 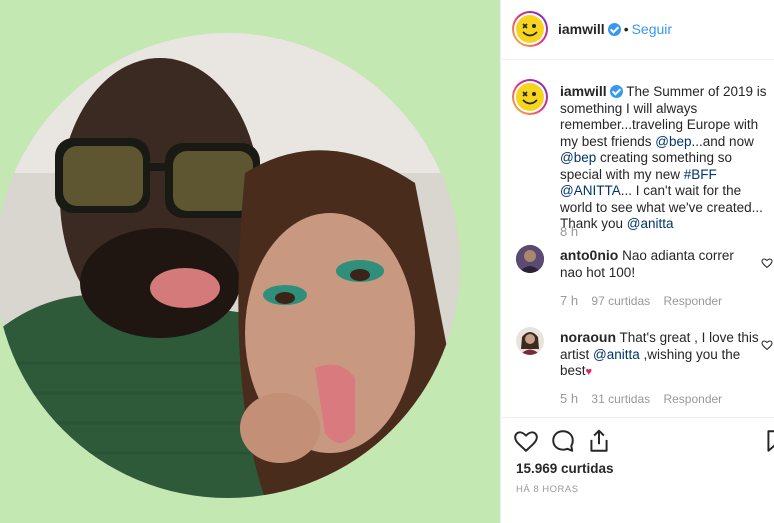 I want to click on caption-avatar, so click(x=530, y=97).